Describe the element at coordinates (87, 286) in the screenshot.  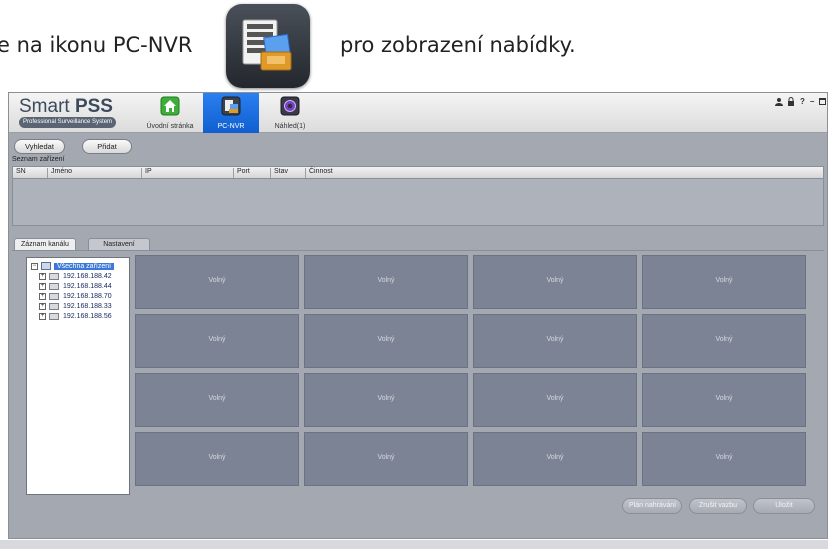
I see `tree-device-label: 192.168.188.44` at that location.